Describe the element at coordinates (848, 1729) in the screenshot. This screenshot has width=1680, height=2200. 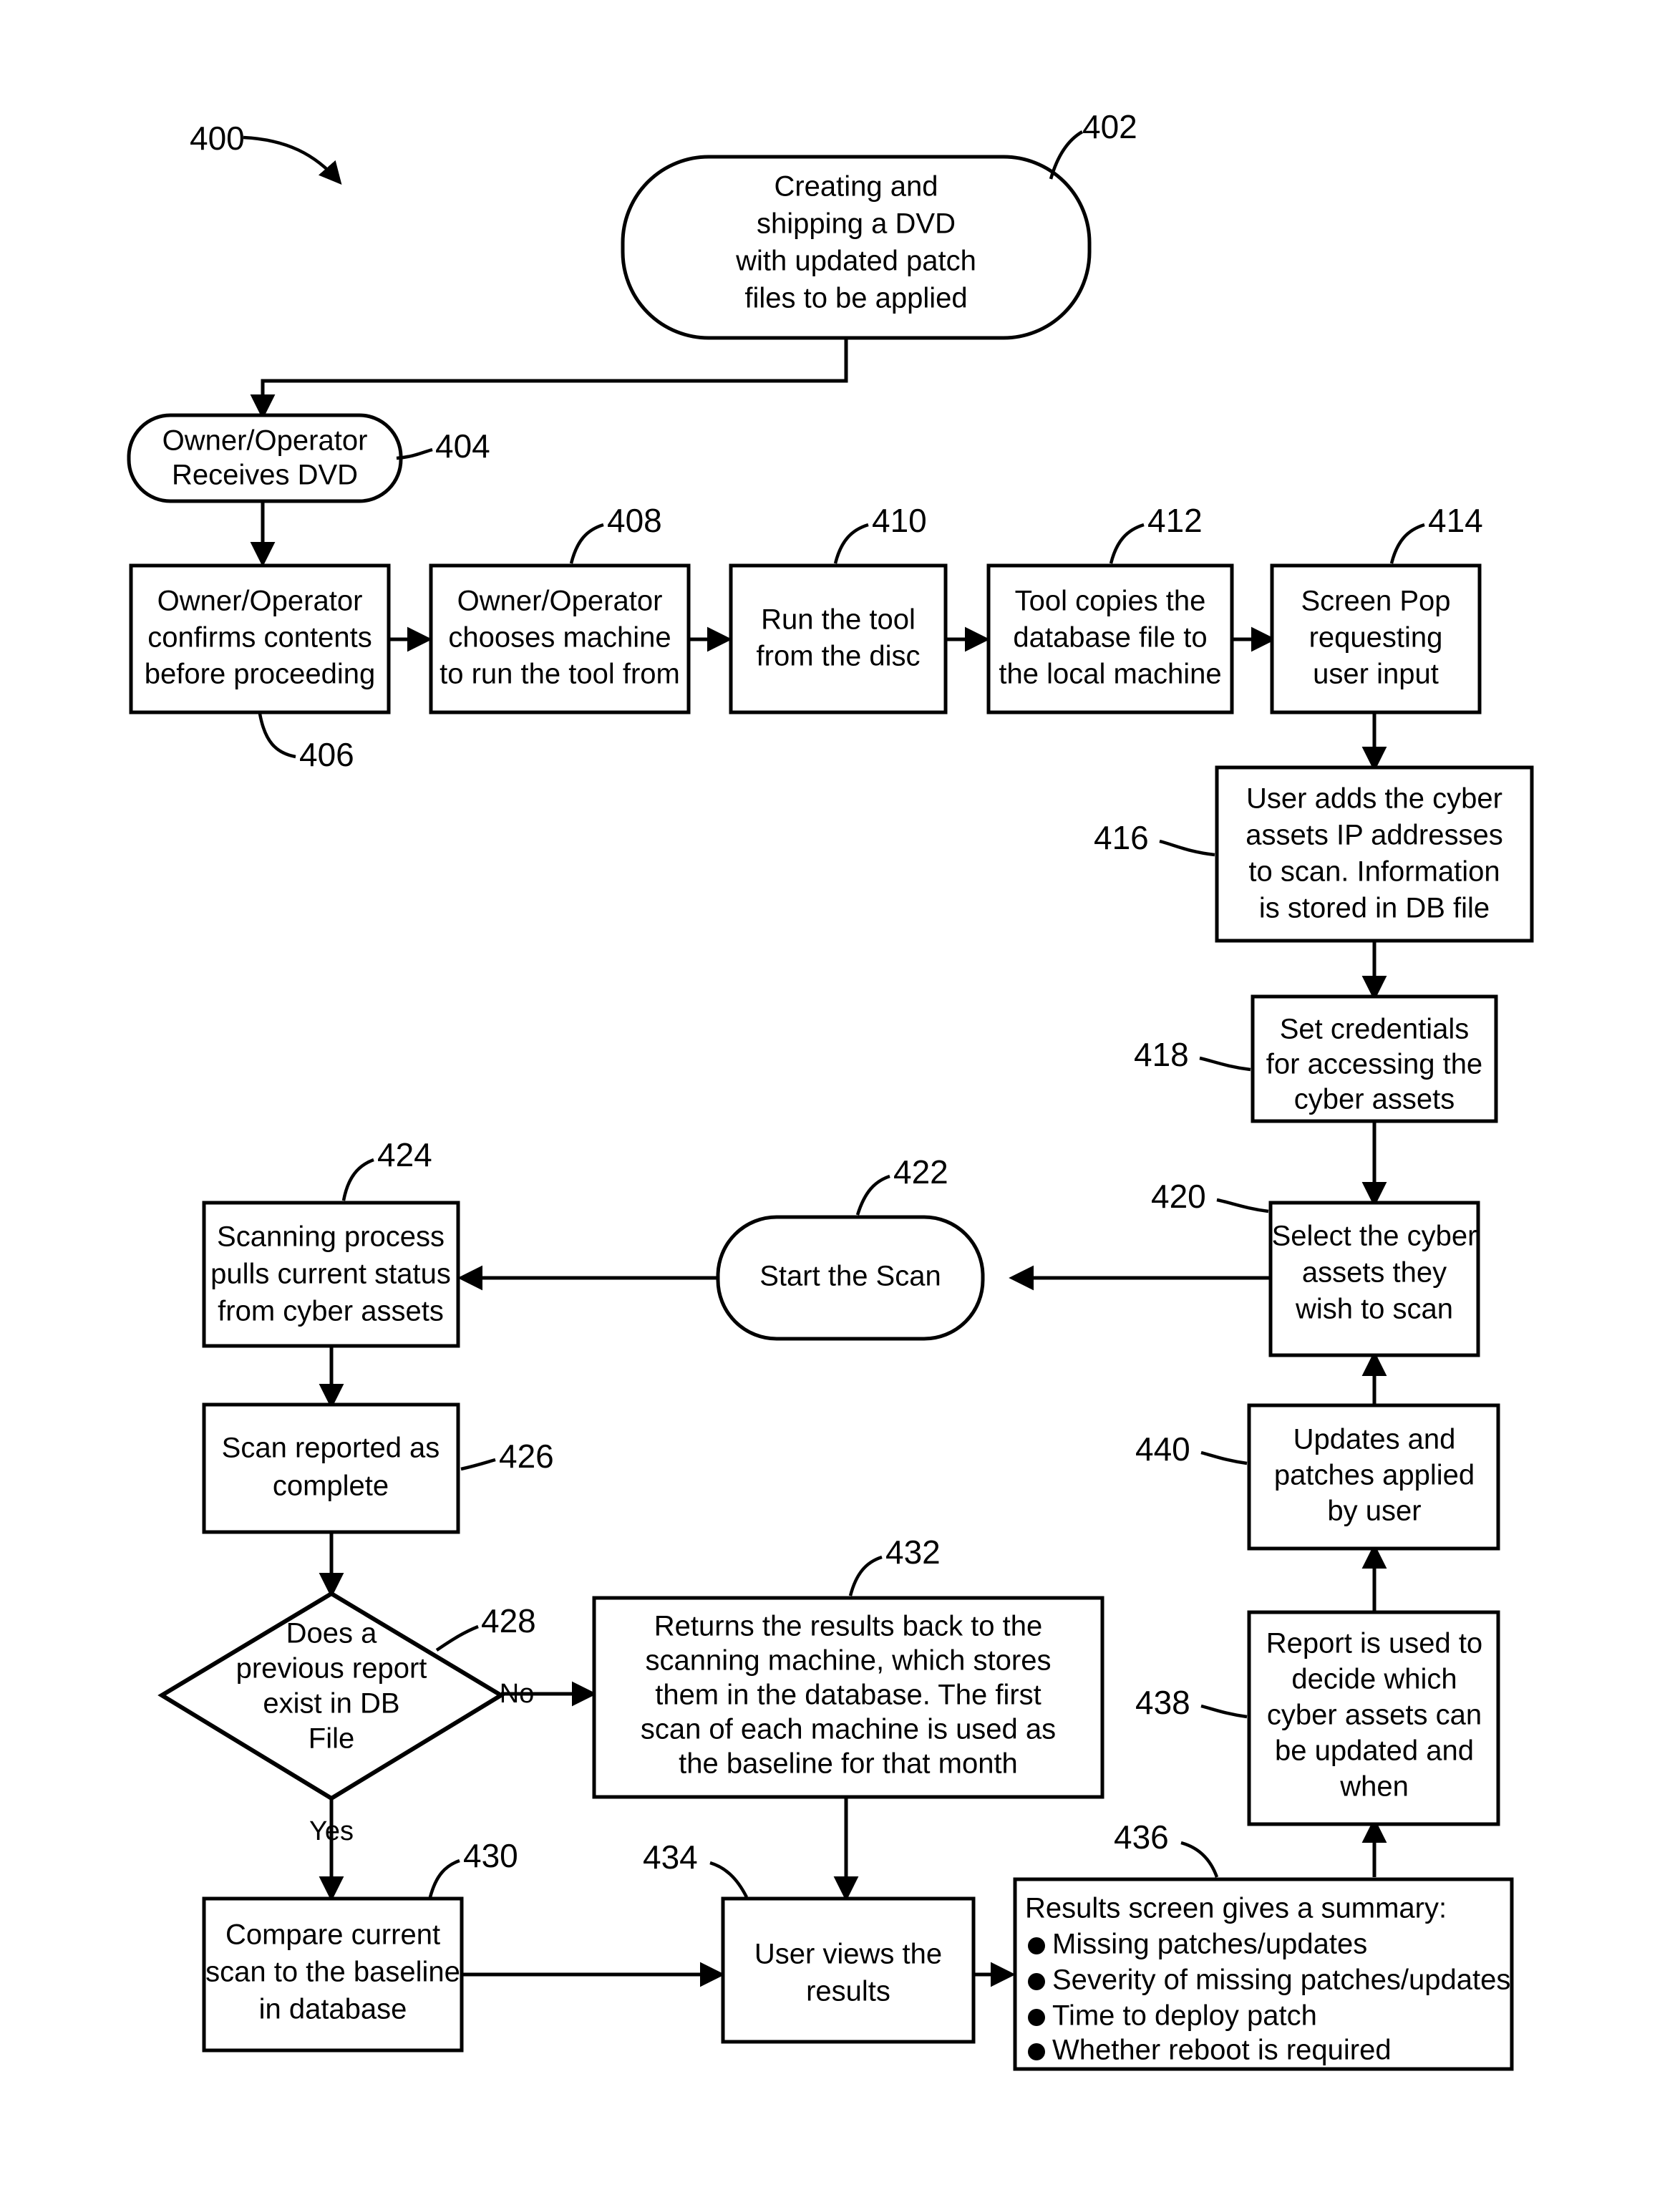
I see `node-432-line-3: scan of each machine is used as` at that location.